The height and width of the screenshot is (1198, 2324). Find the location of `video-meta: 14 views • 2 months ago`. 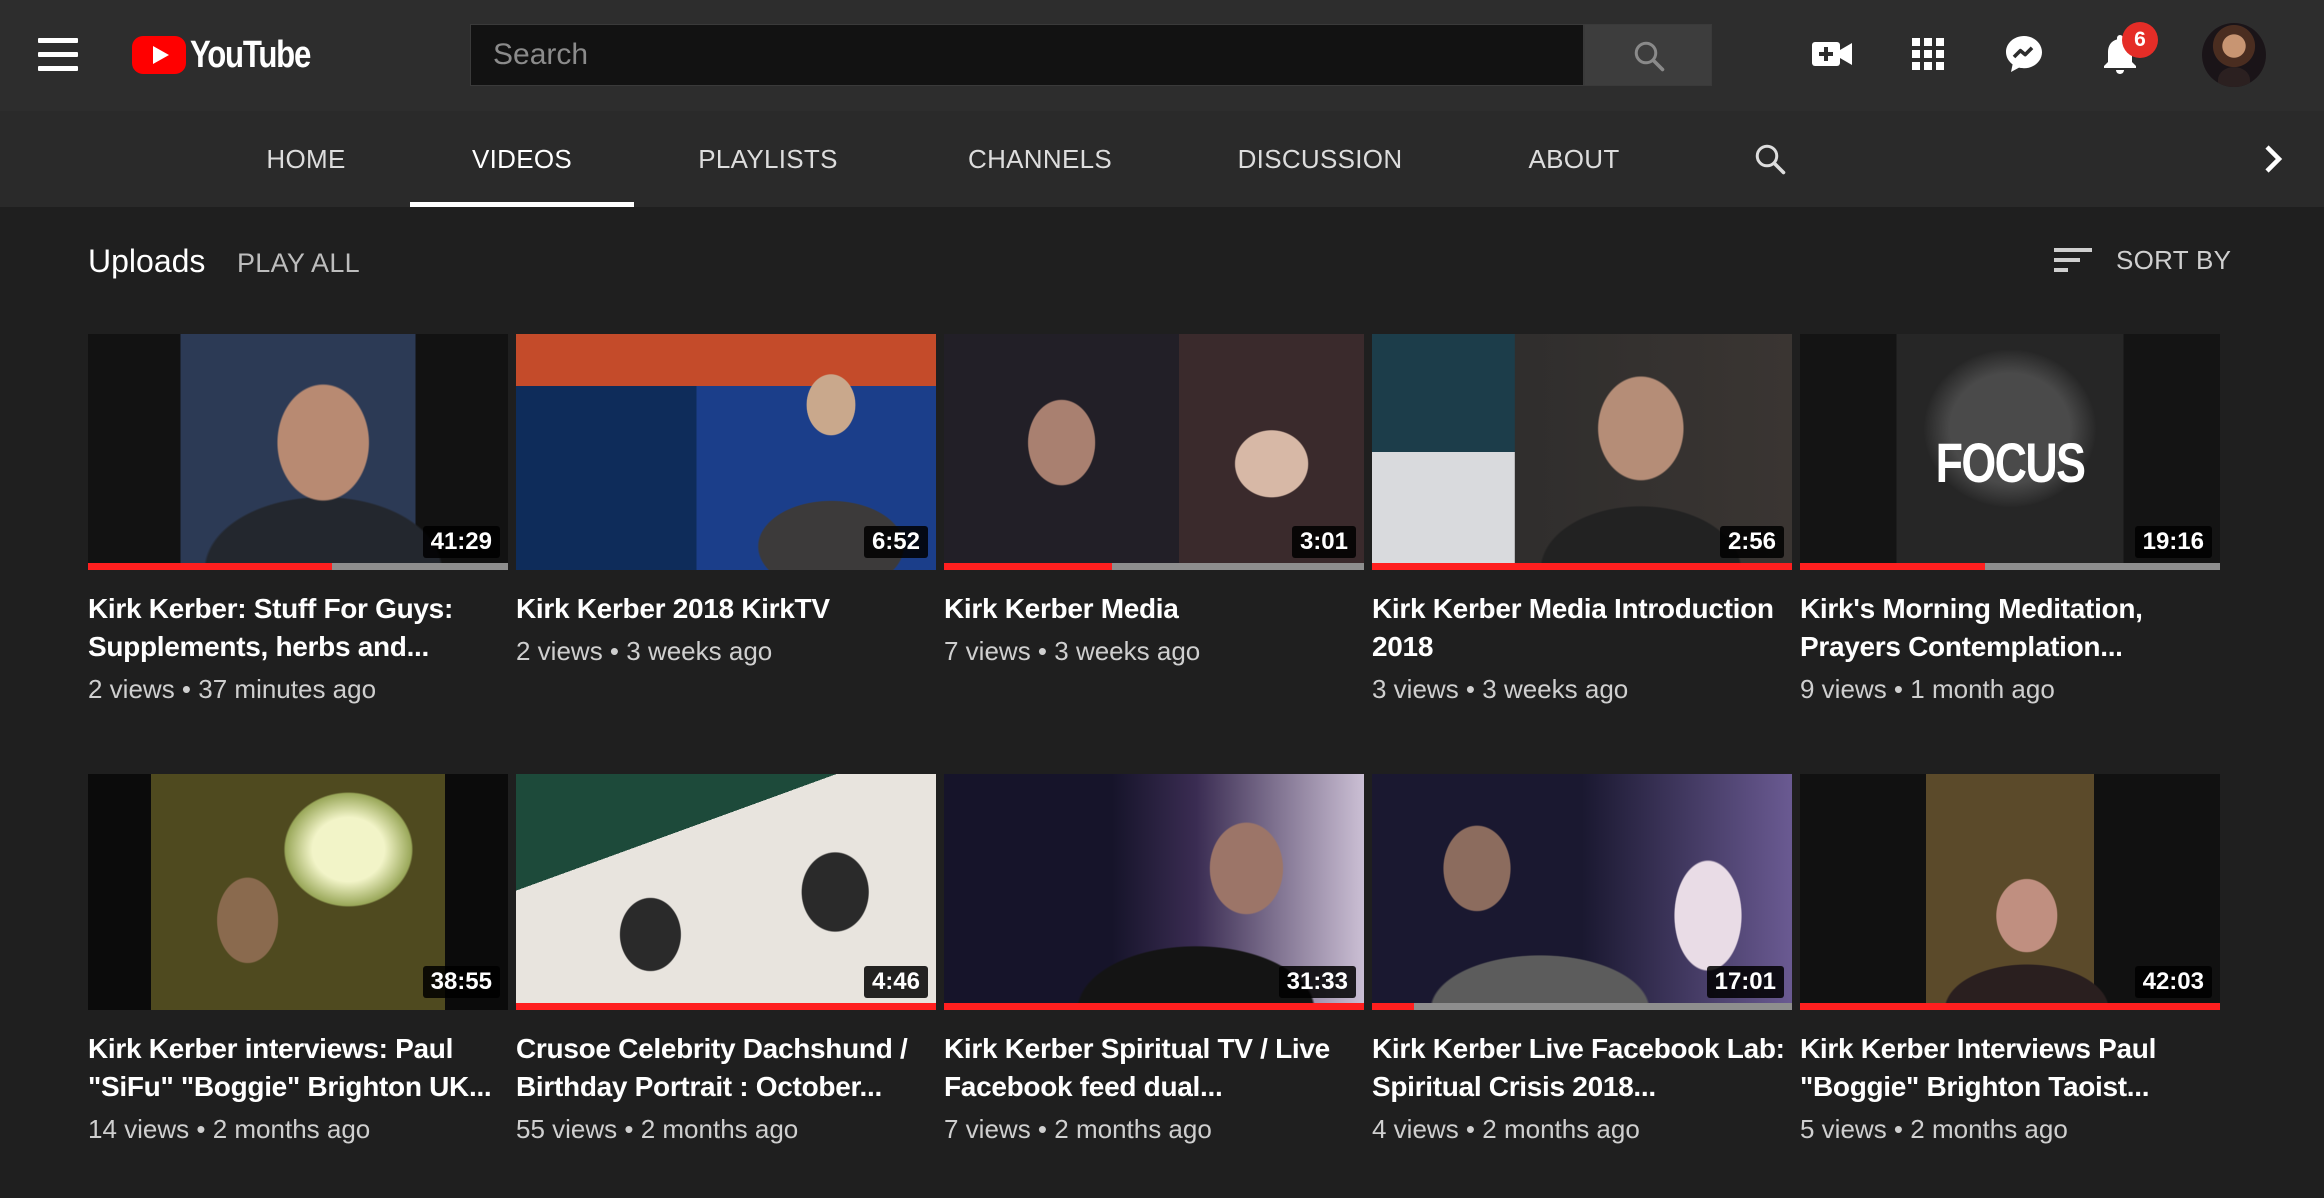

video-meta: 14 views • 2 months ago is located at coordinates (229, 1129).